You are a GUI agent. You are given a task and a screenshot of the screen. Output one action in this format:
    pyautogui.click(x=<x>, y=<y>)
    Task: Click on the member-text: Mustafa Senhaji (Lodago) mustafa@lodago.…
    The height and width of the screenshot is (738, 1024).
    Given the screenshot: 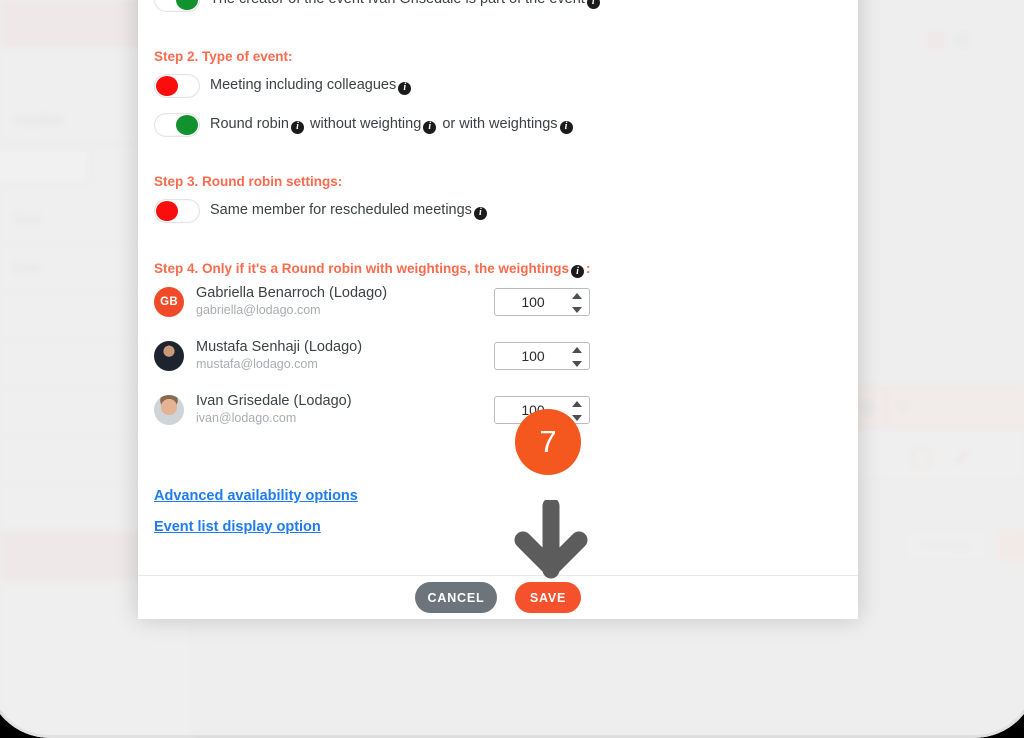 What is the action you would take?
    pyautogui.click(x=345, y=355)
    